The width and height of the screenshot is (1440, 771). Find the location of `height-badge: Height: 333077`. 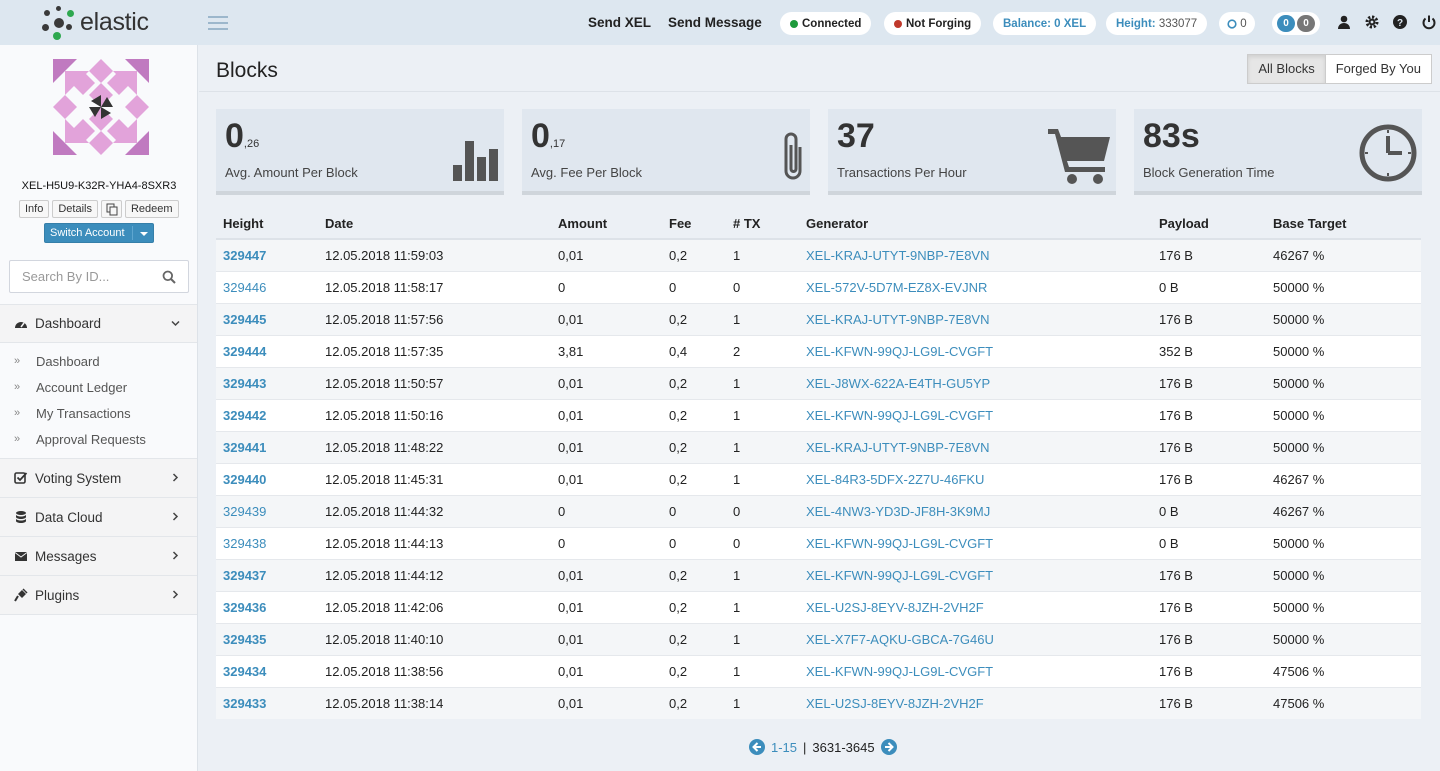

height-badge: Height: 333077 is located at coordinates (1157, 23).